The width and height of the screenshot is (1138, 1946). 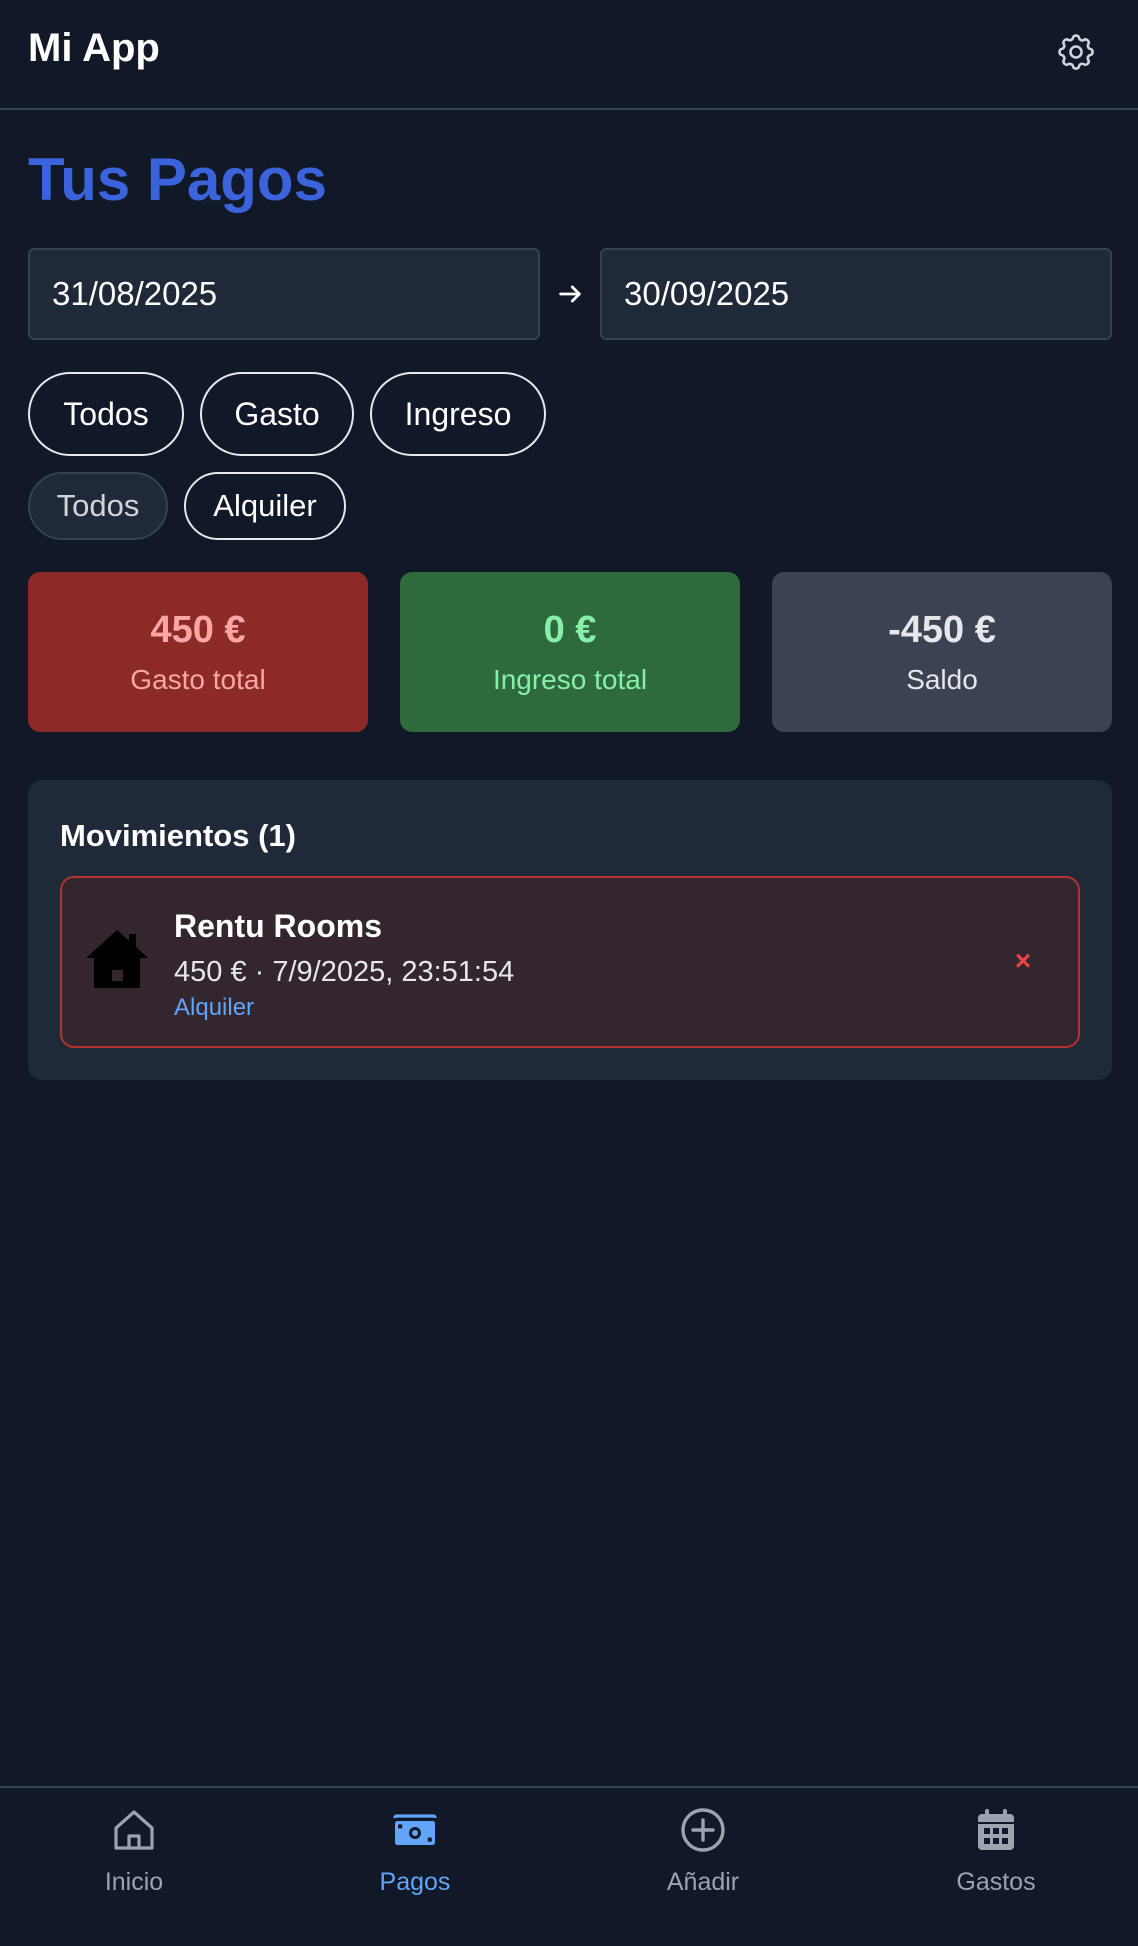 What do you see at coordinates (277, 414) in the screenshot?
I see `filter-type-gasto: Gasto` at bounding box center [277, 414].